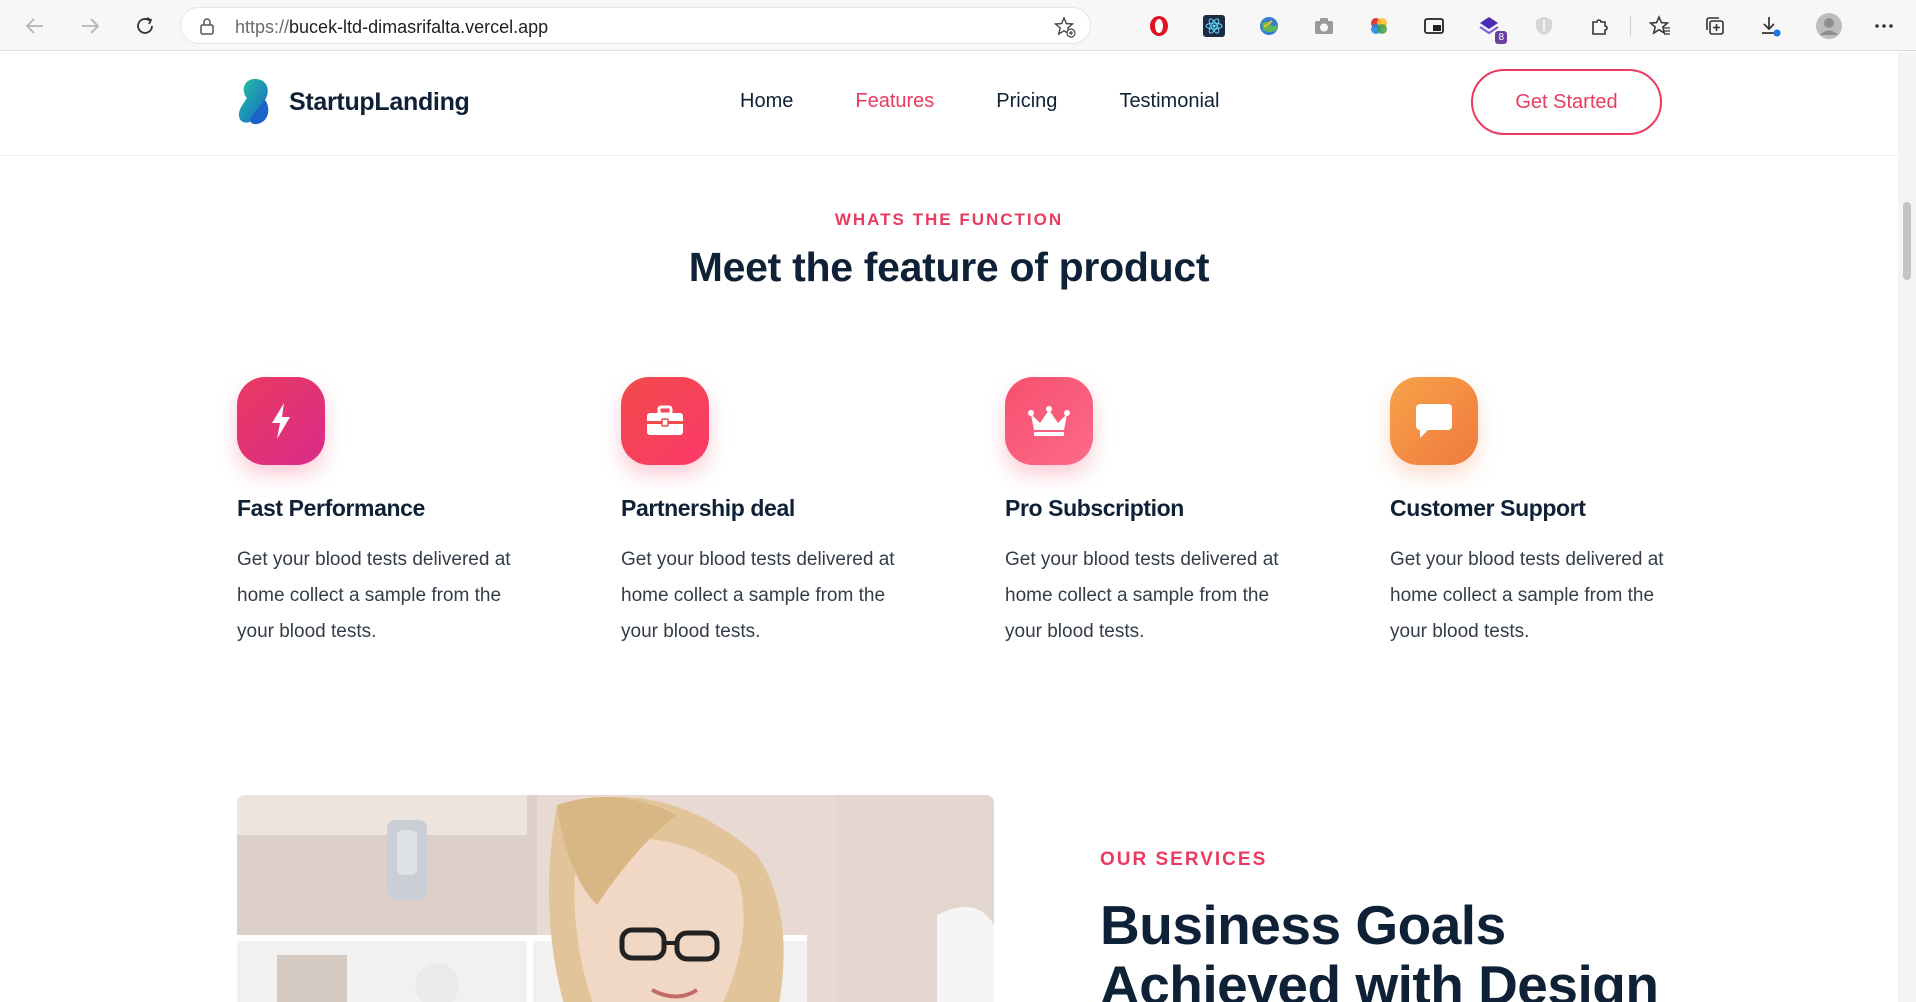  I want to click on extension-badge: 8, so click(1501, 37).